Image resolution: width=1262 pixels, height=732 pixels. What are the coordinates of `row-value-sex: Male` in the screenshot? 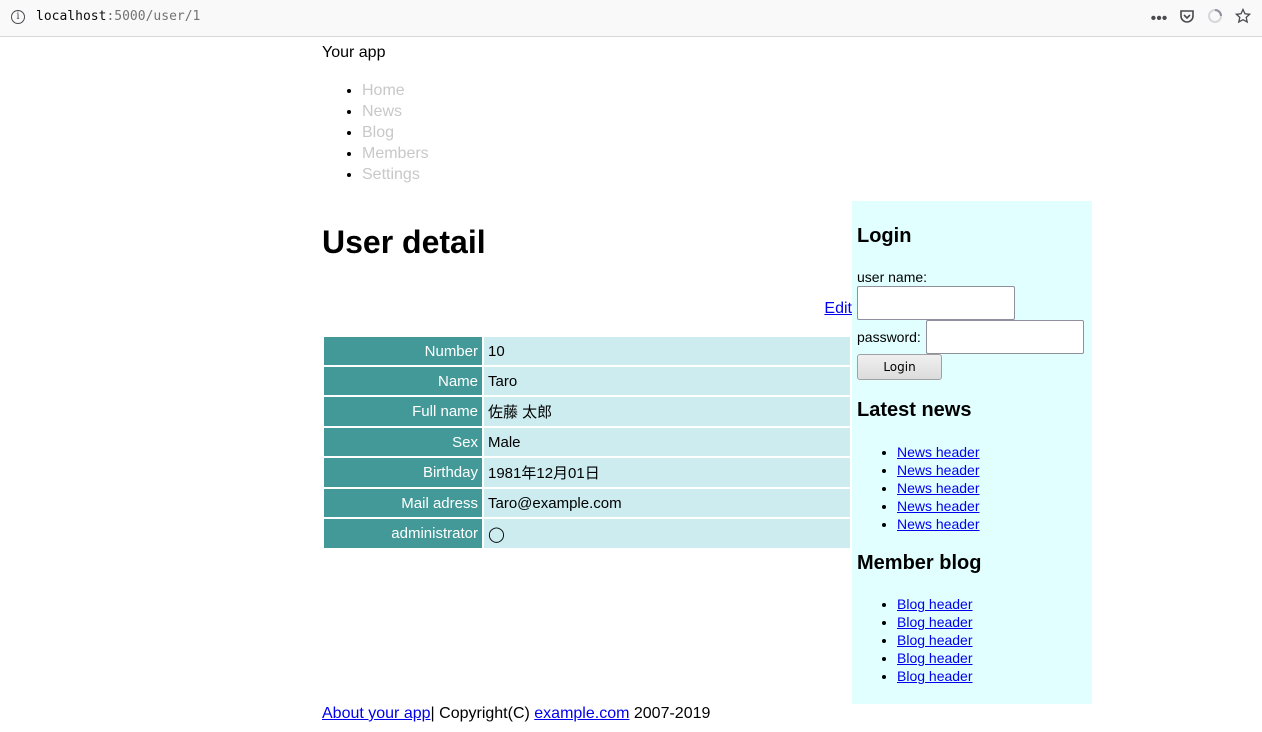 It's located at (667, 442).